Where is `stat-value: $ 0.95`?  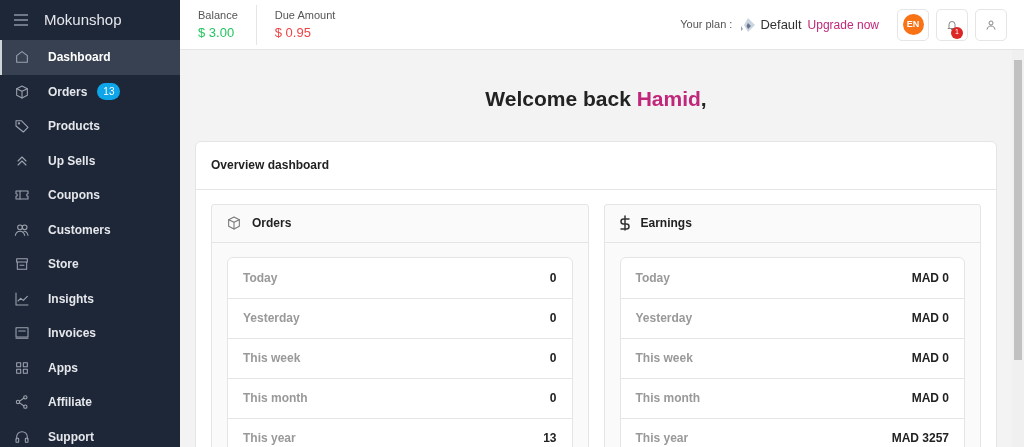 stat-value: $ 0.95 is located at coordinates (293, 33).